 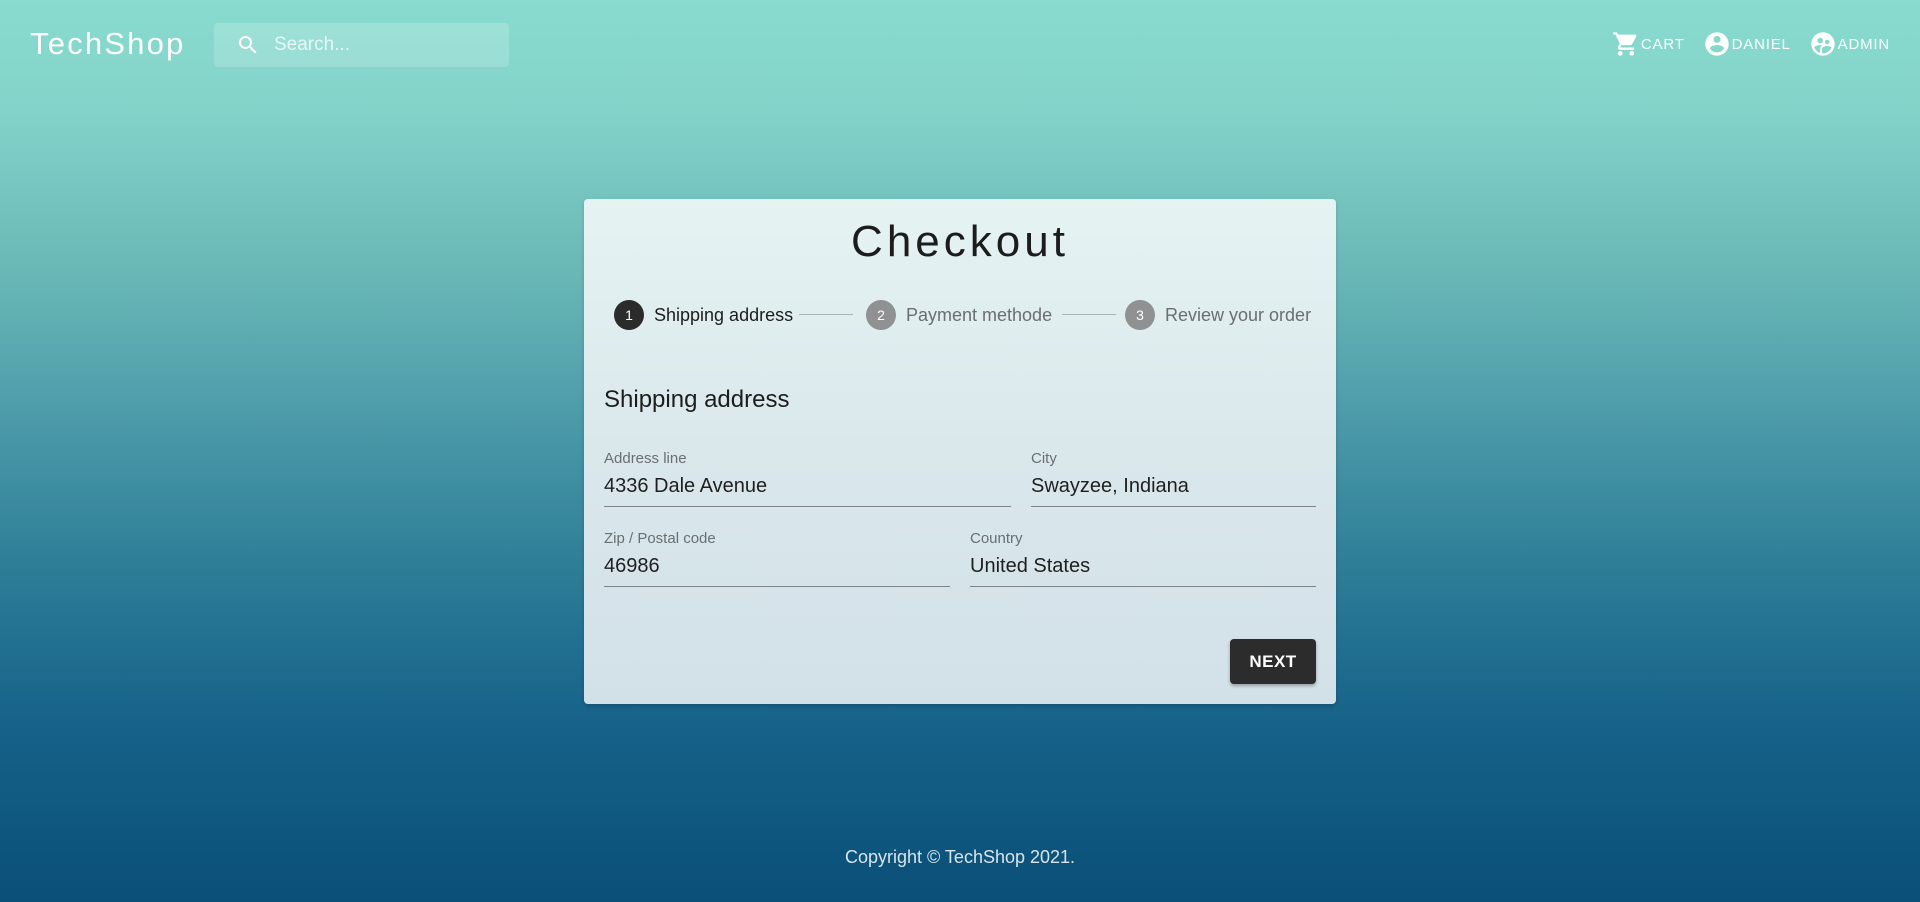 I want to click on search-icon, so click(x=248, y=45).